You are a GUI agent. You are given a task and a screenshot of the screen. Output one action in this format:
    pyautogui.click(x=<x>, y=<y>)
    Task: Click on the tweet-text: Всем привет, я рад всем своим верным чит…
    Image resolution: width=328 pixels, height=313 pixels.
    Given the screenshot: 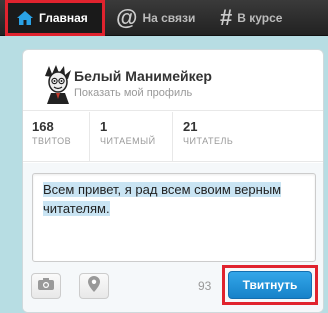 What is the action you would take?
    pyautogui.click(x=162, y=199)
    